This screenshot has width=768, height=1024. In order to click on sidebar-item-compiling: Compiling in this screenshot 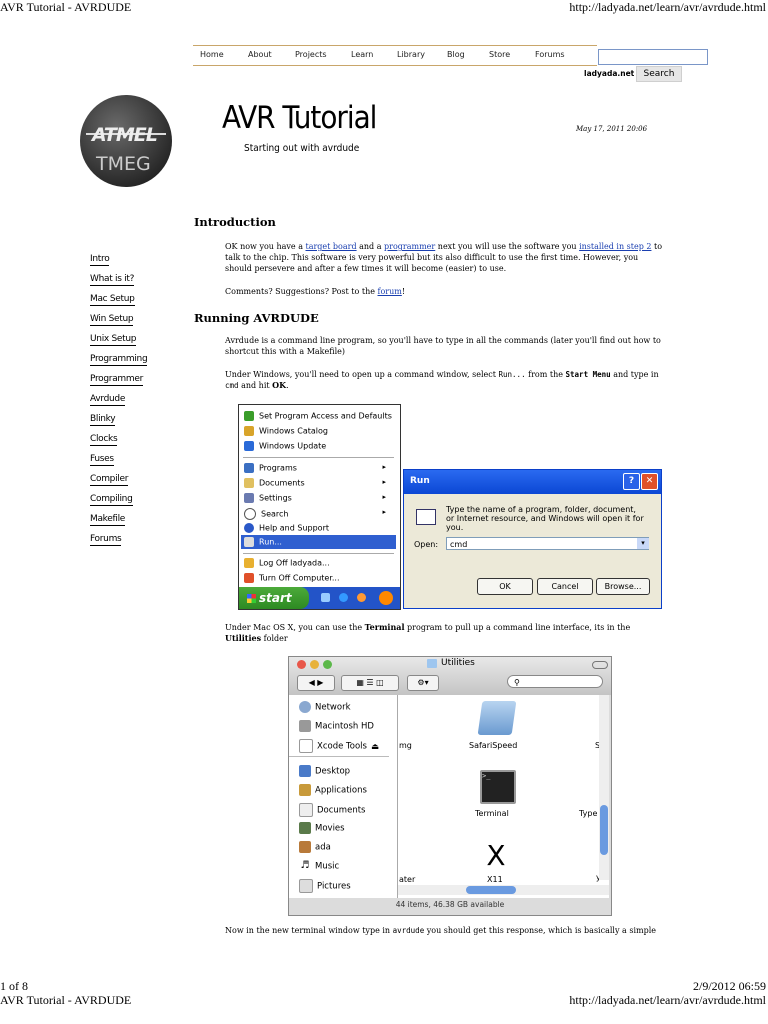, I will do `click(111, 500)`.